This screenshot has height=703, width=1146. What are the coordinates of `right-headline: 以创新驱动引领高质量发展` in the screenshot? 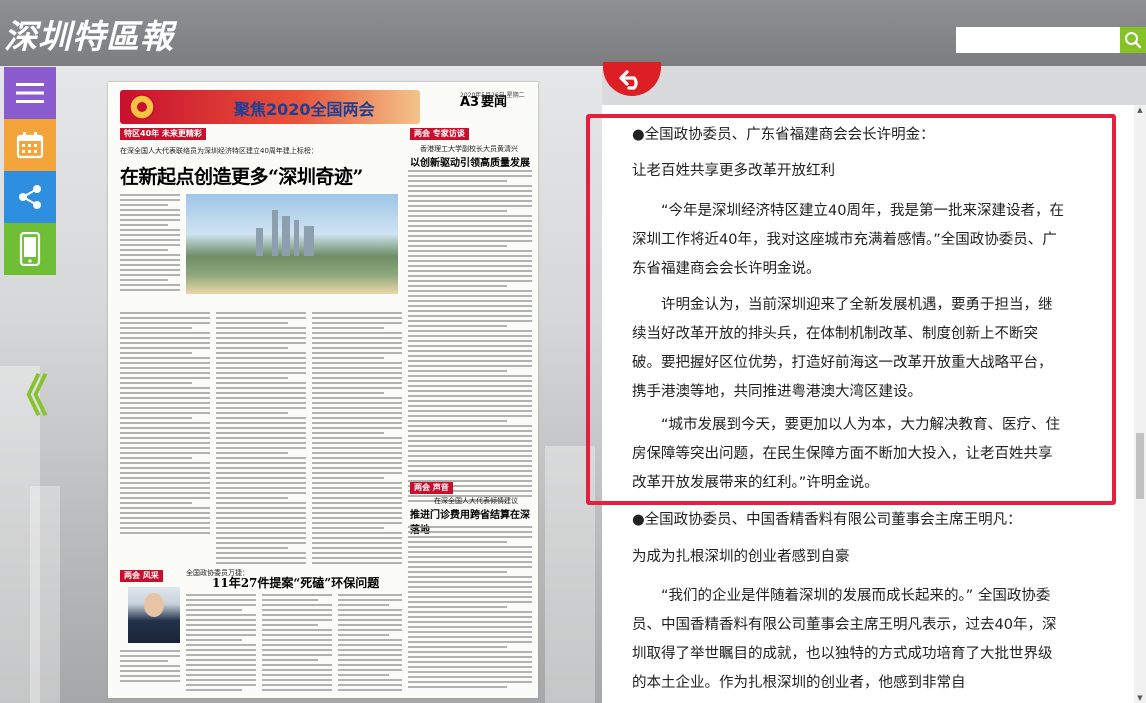 It's located at (470, 163).